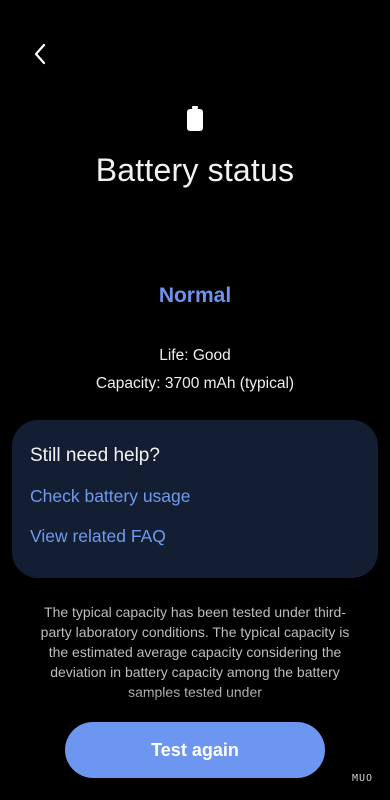  I want to click on test-again-button: Test again, so click(195, 750).